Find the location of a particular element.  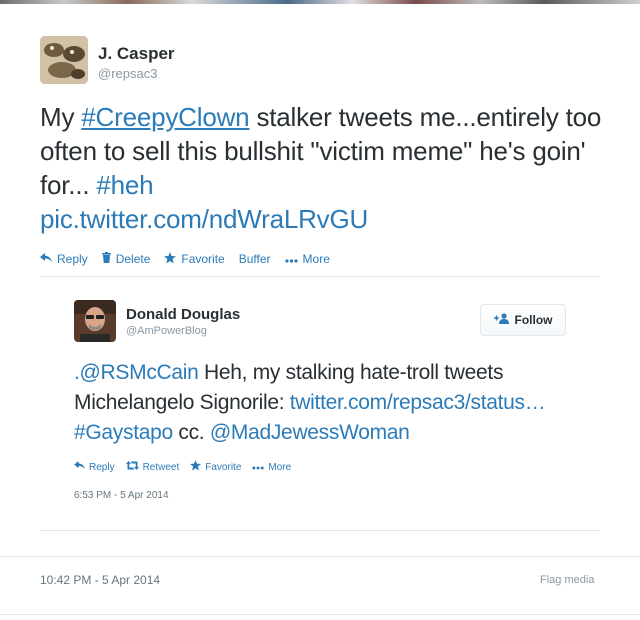

embedded-text-part: cc. is located at coordinates (191, 432).